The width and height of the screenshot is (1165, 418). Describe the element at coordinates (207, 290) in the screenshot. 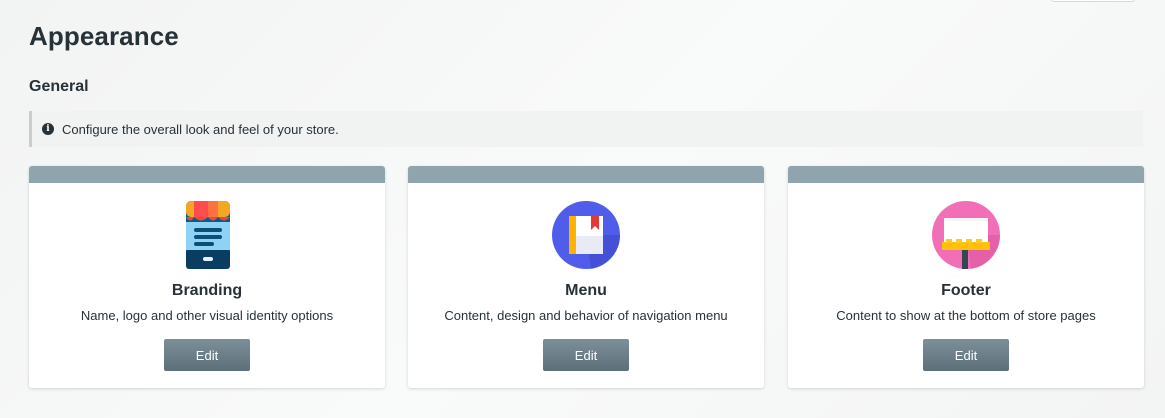

I see `card-title: Branding` at that location.